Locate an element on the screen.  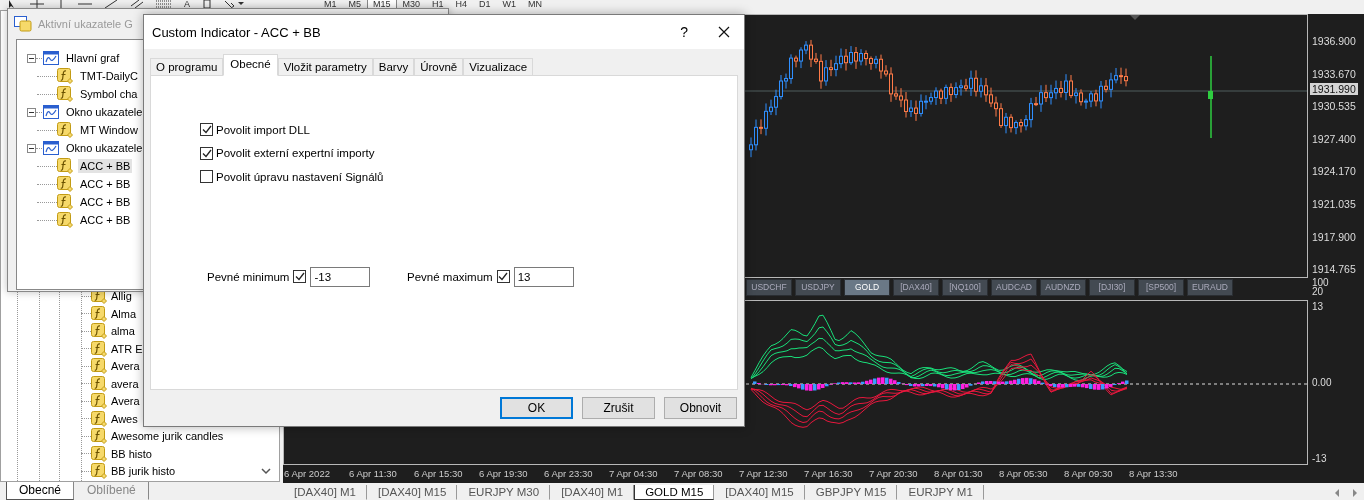
symbol-button: [DJI30] is located at coordinates (1112, 287).